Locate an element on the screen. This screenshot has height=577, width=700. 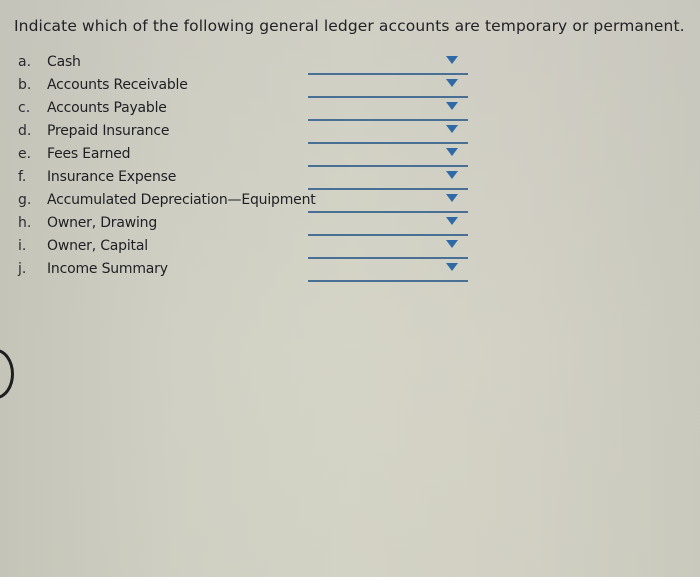
classification-dropdown-g is located at coordinates (388, 202).